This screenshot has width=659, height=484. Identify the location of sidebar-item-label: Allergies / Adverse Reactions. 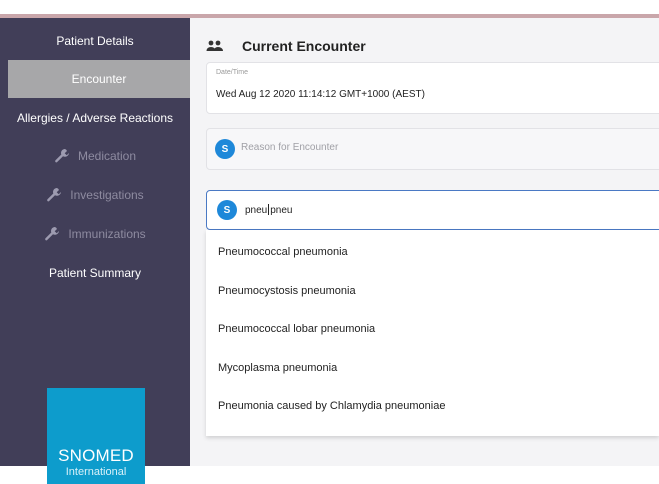
(95, 118).